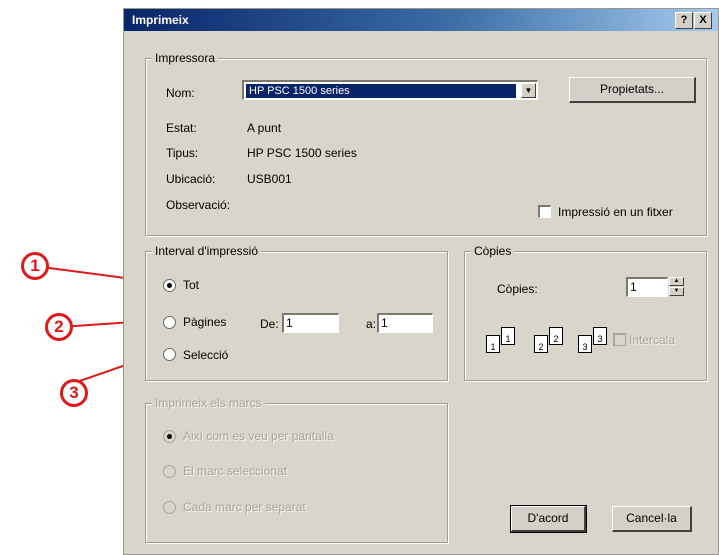 The height and width of the screenshot is (555, 719). I want to click on frames-selected-label: El marc seleccionat, so click(235, 471).